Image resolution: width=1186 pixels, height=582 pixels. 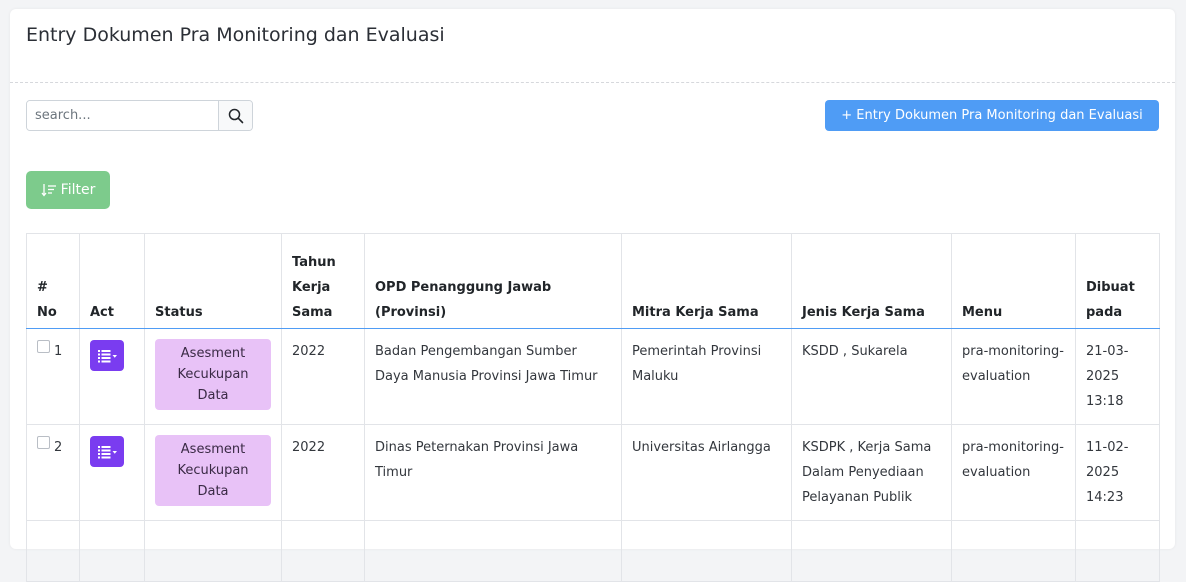 I want to click on col-header-act: Act, so click(x=112, y=281).